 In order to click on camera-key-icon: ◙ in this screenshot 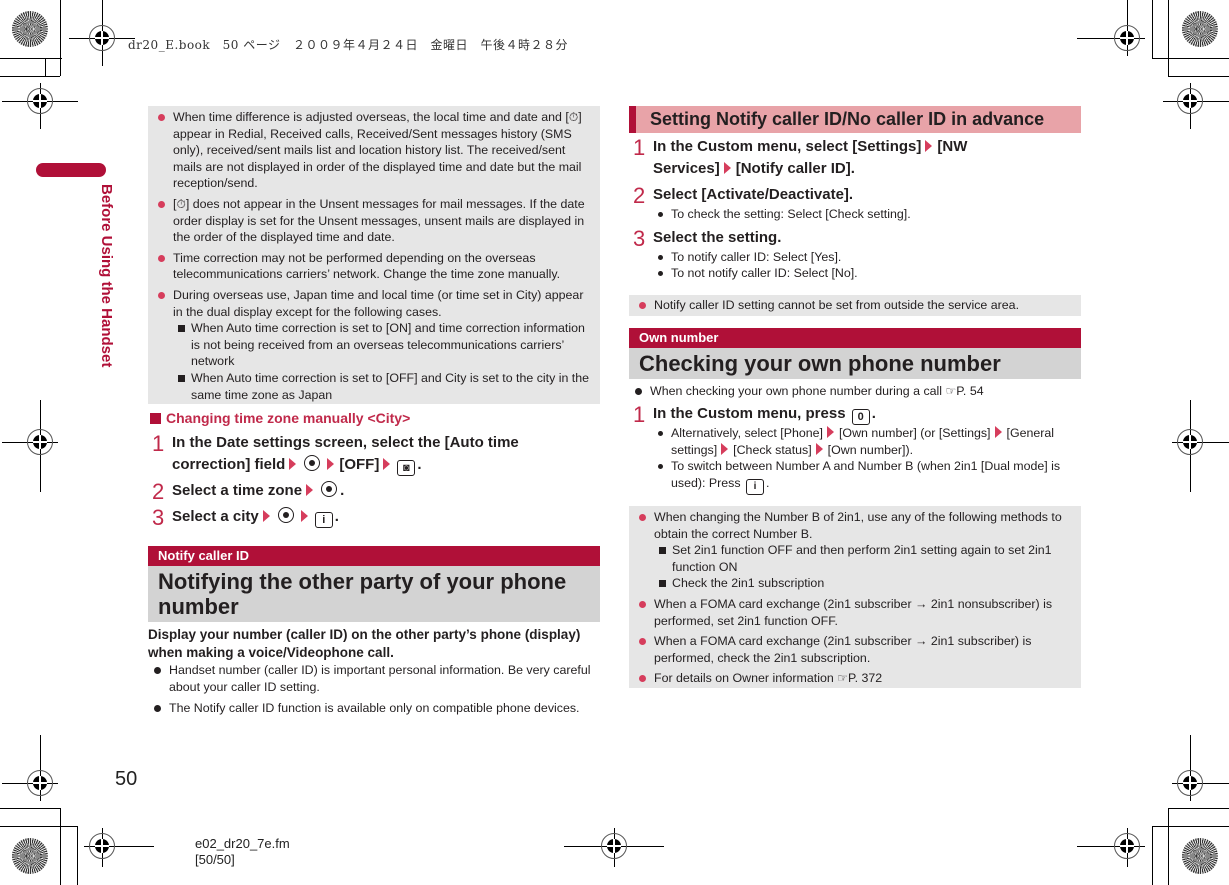, I will do `click(406, 468)`.